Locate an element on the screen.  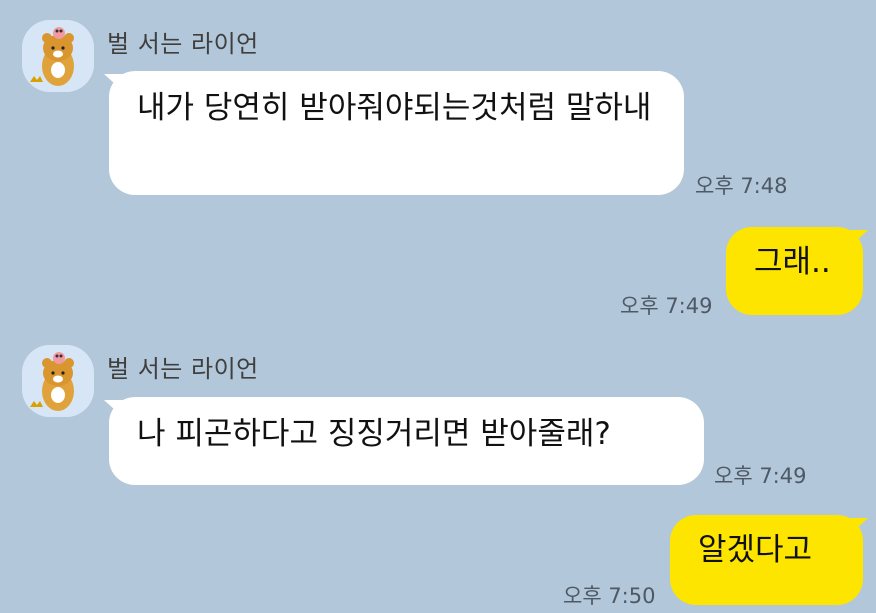
incoming-message-bubble: 내가 당연히 받아줘야되는것처럼 말하내 is located at coordinates (396, 133).